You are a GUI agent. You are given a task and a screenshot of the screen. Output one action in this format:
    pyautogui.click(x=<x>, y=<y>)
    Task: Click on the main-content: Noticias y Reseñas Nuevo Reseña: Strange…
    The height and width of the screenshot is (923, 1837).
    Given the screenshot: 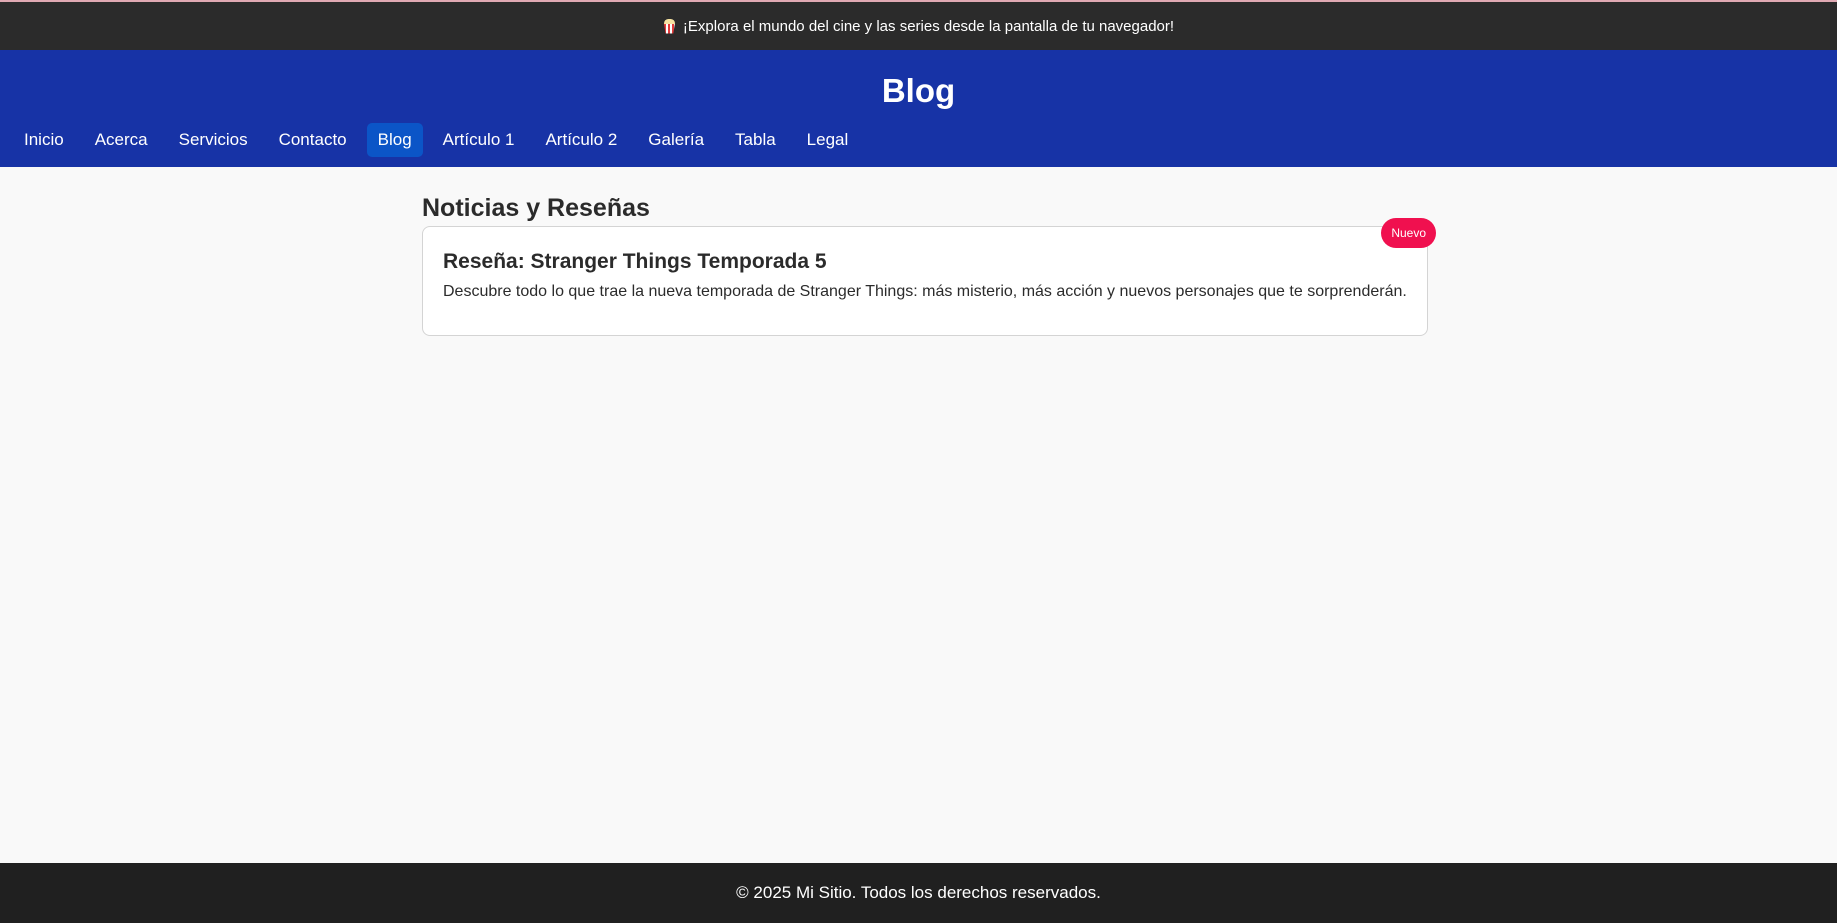 What is the action you would take?
    pyautogui.click(x=929, y=264)
    